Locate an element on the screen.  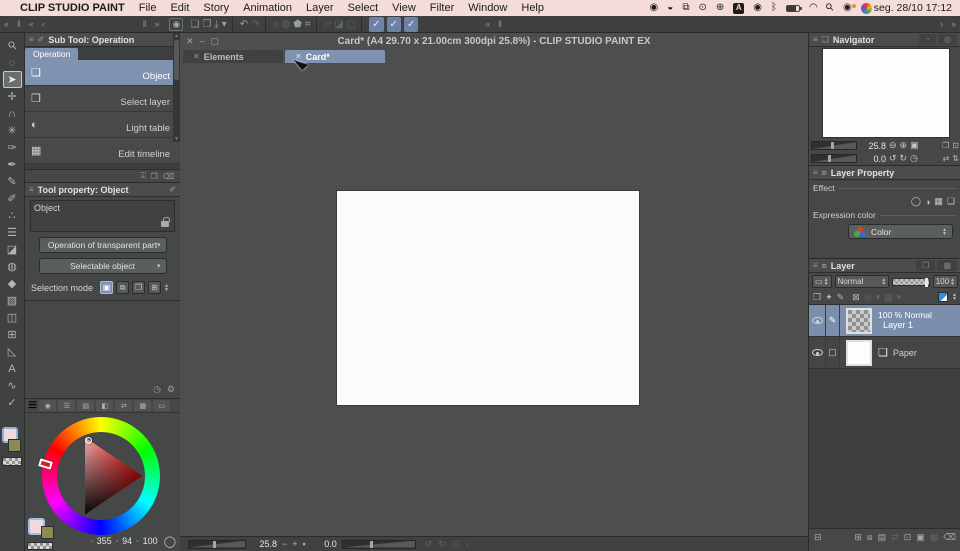
layer-name: Paper is located at coordinates (905, 353).